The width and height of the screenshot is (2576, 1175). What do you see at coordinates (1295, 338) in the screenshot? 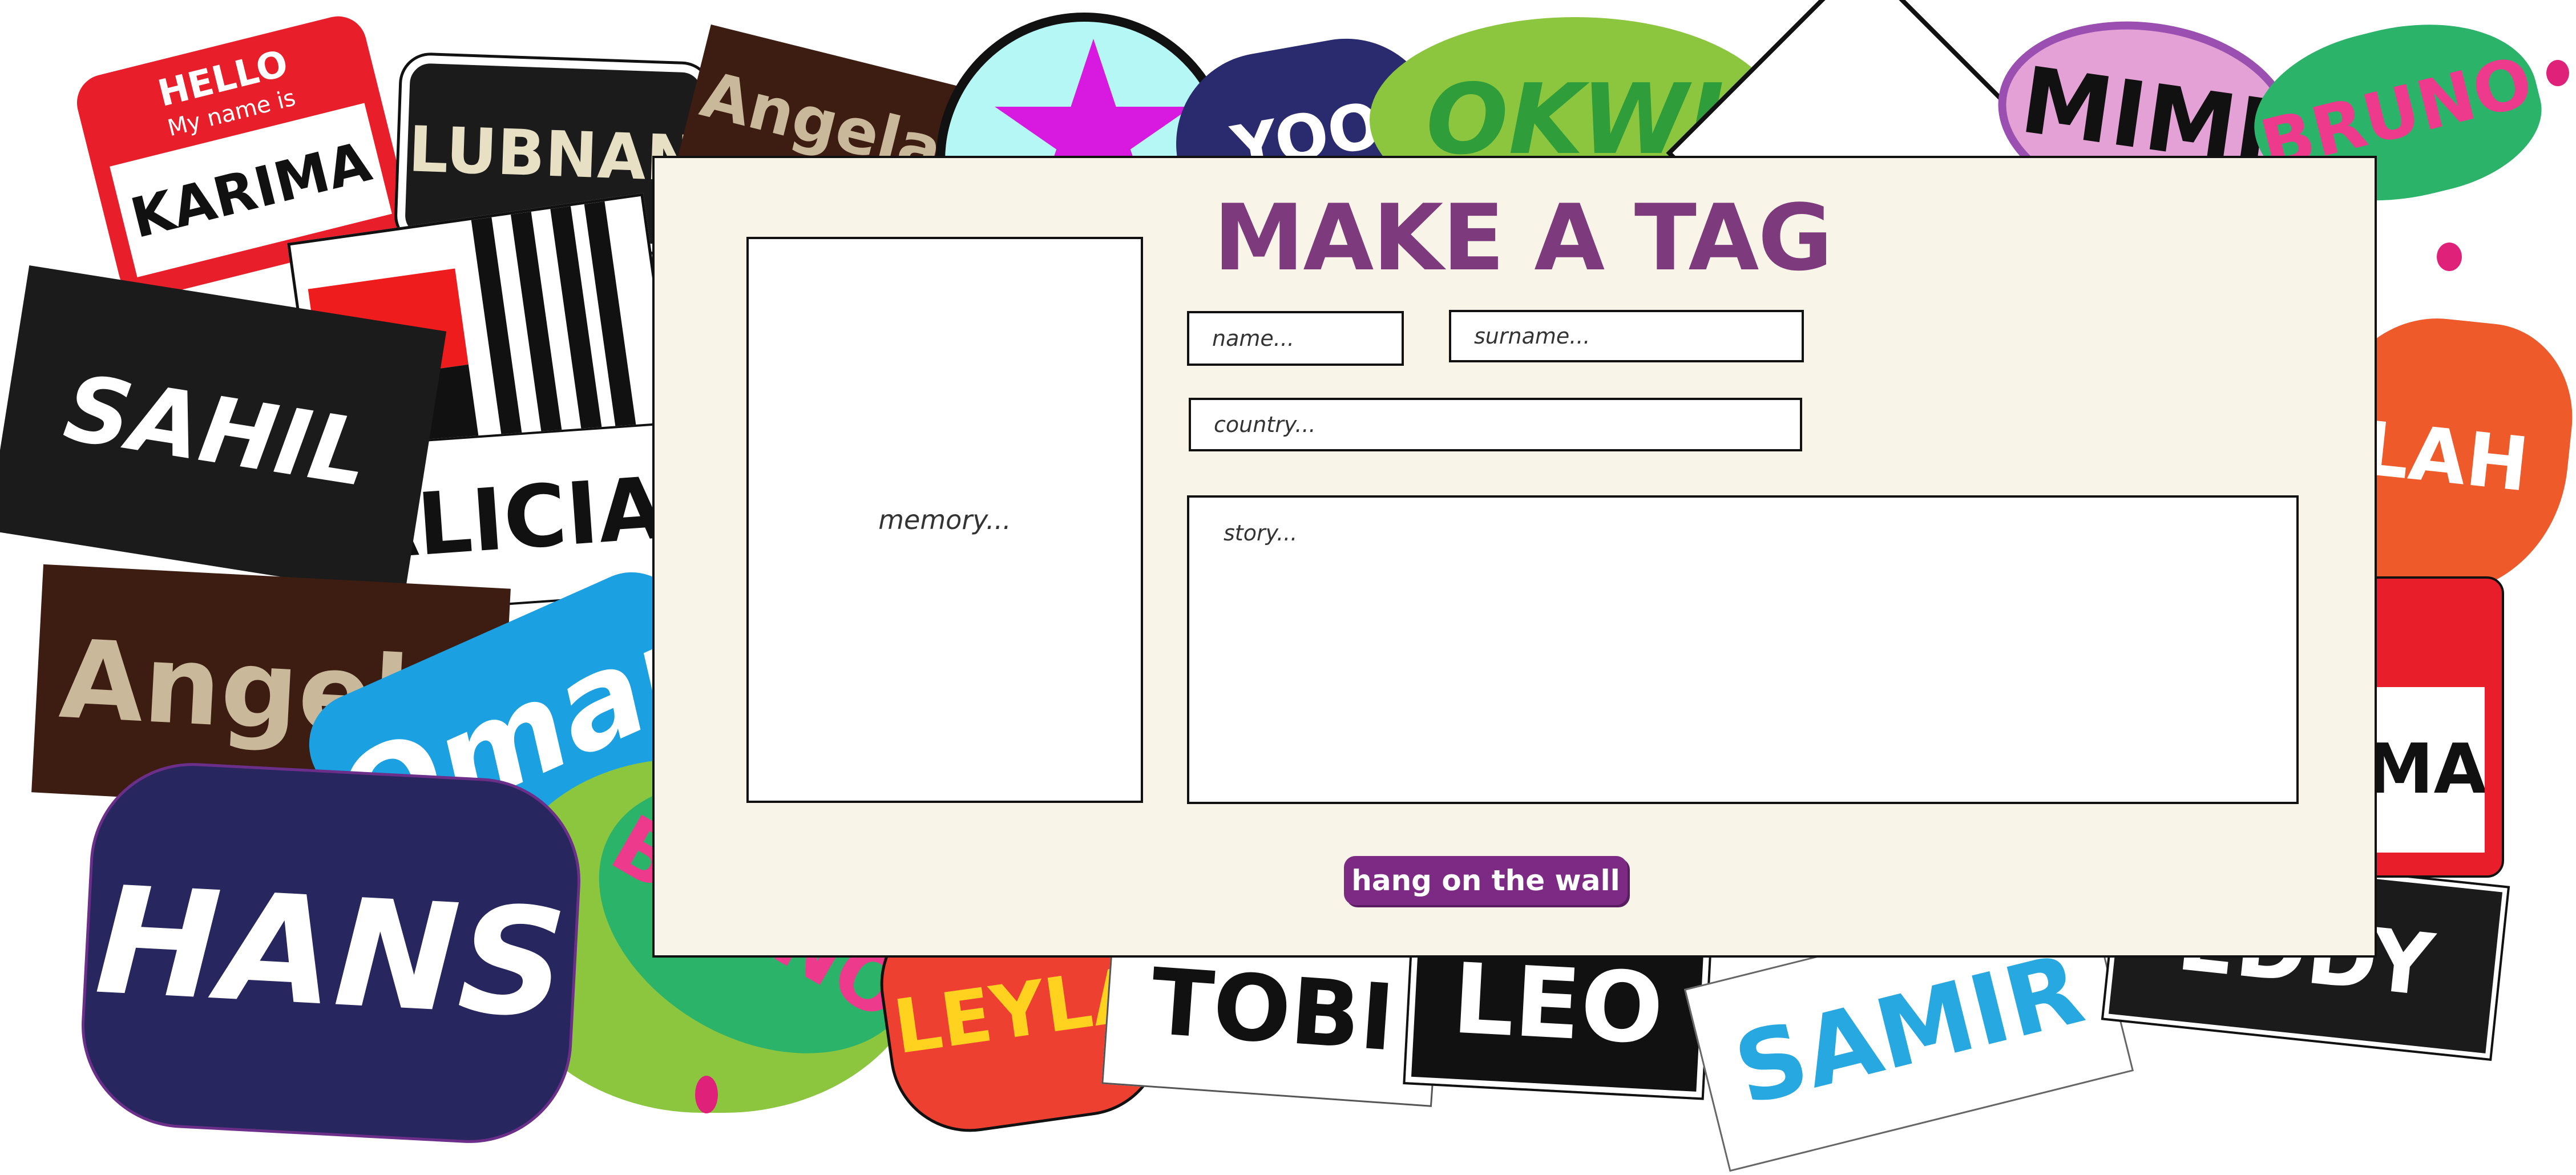
I see `name-field` at bounding box center [1295, 338].